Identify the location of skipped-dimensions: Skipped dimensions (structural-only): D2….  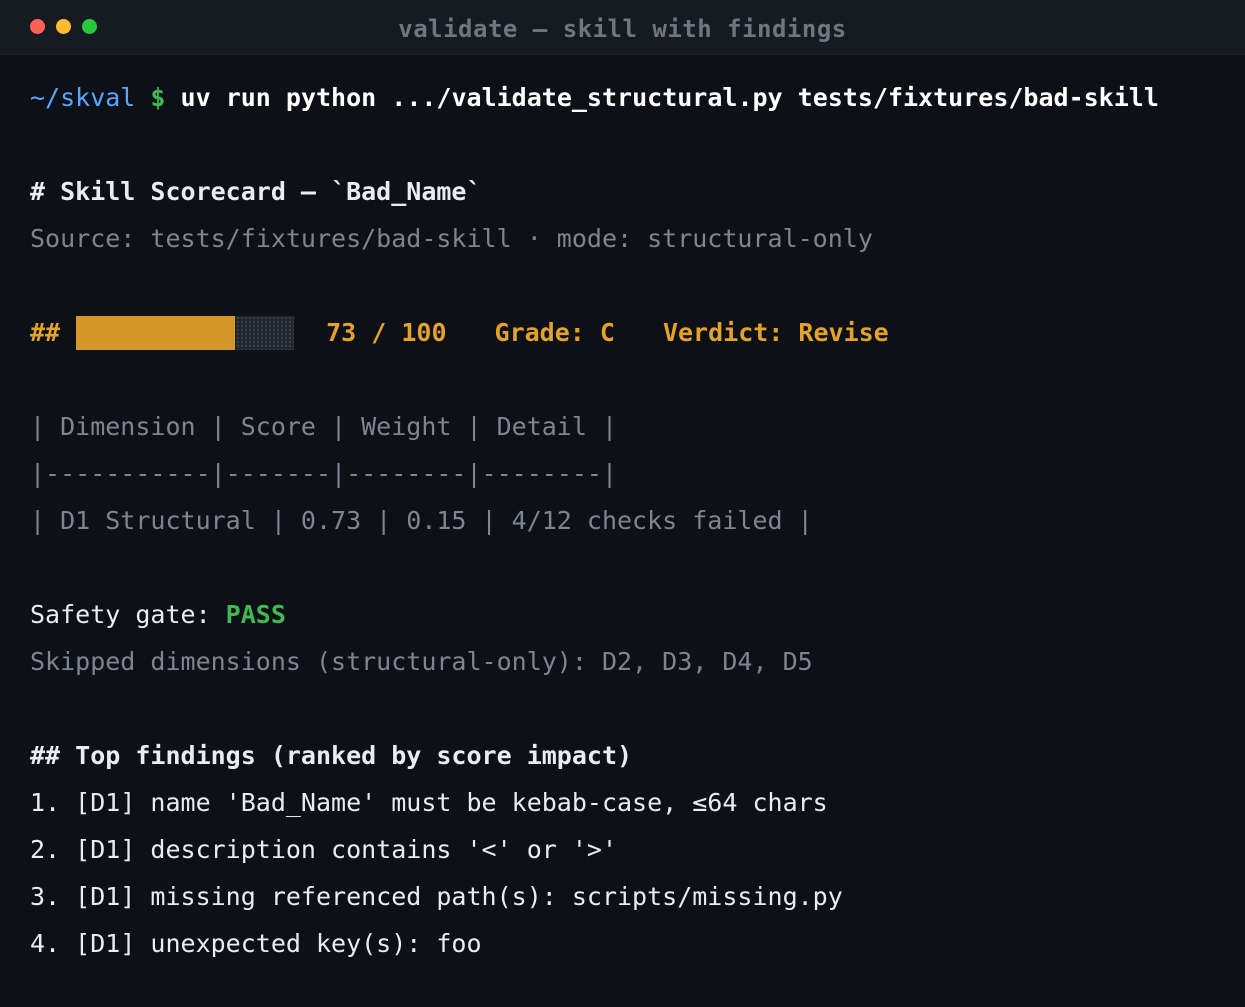
(421, 661).